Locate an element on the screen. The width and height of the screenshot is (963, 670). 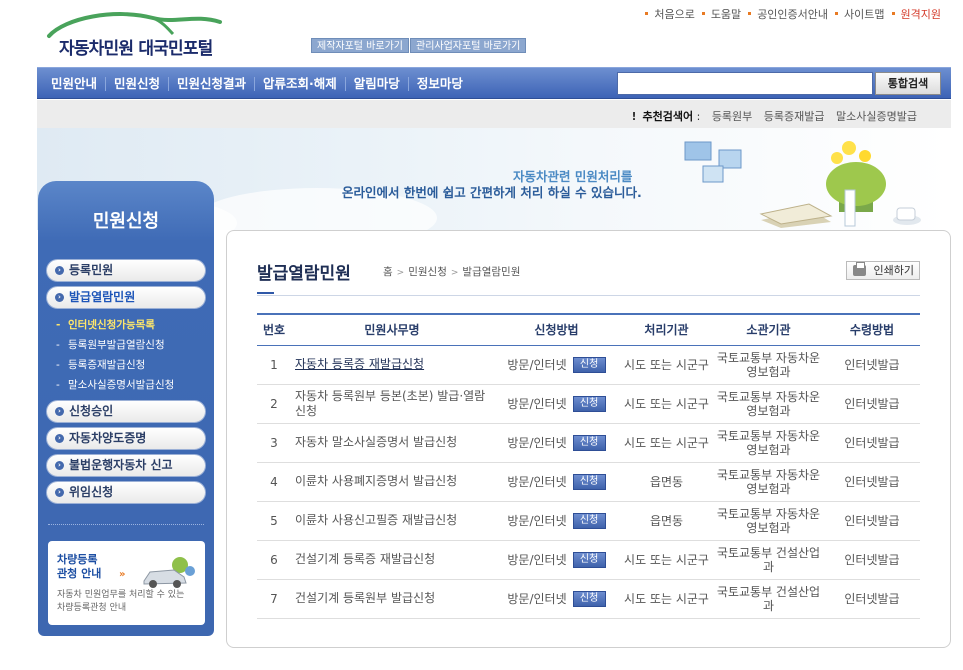
row-number: 5 is located at coordinates (274, 521).